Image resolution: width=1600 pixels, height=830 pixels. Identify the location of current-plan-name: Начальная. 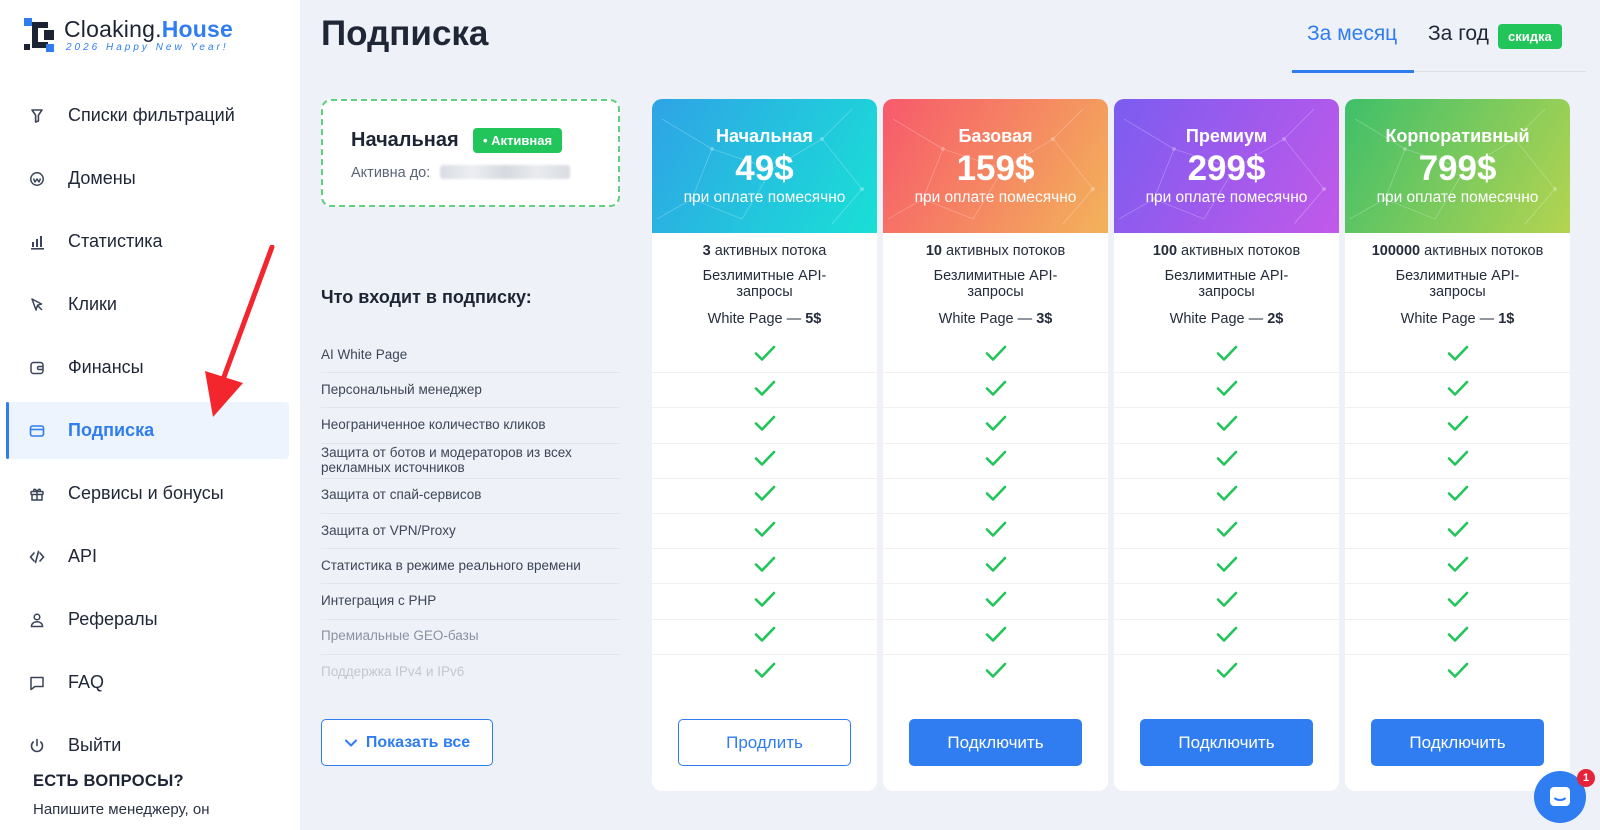
(405, 140).